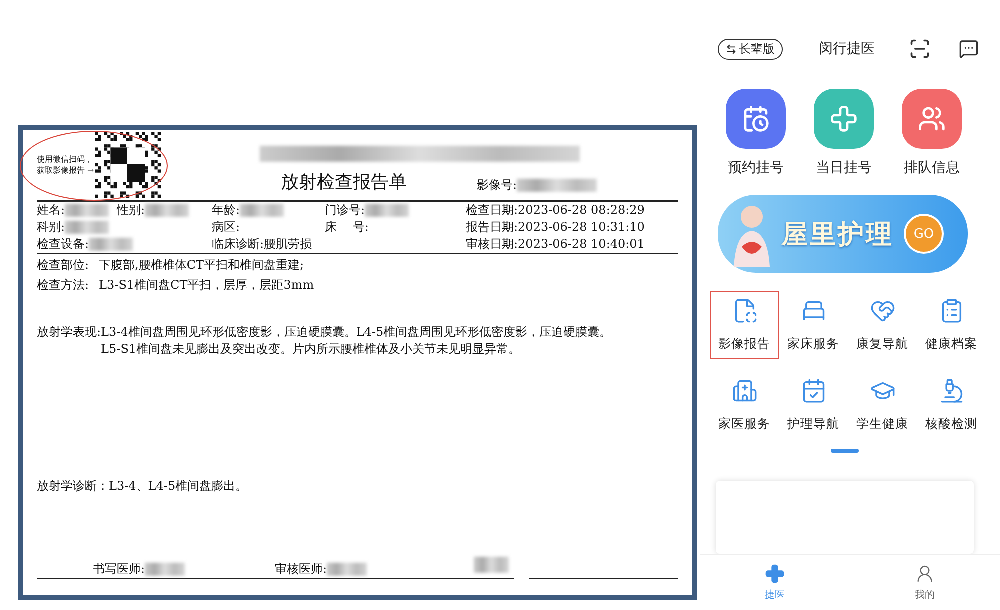 This screenshot has height=610, width=1000. I want to click on service-item: 家床服务, so click(813, 325).